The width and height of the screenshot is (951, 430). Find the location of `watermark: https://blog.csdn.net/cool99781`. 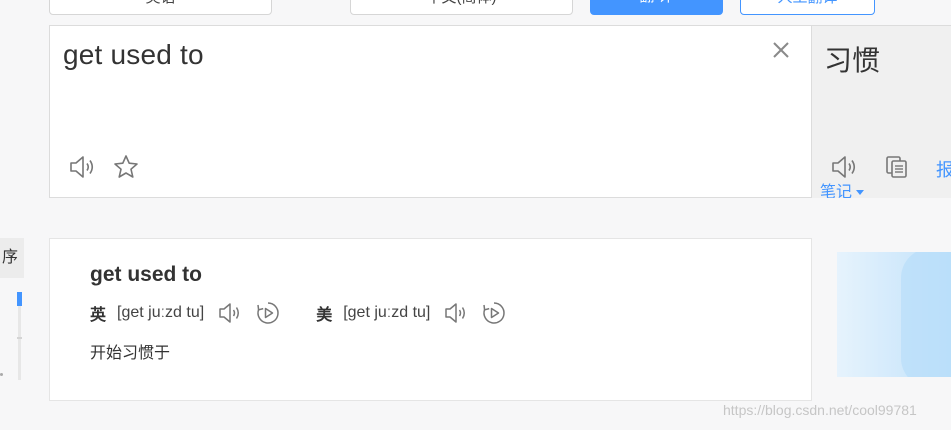

watermark: https://blog.csdn.net/cool99781 is located at coordinates (820, 410).